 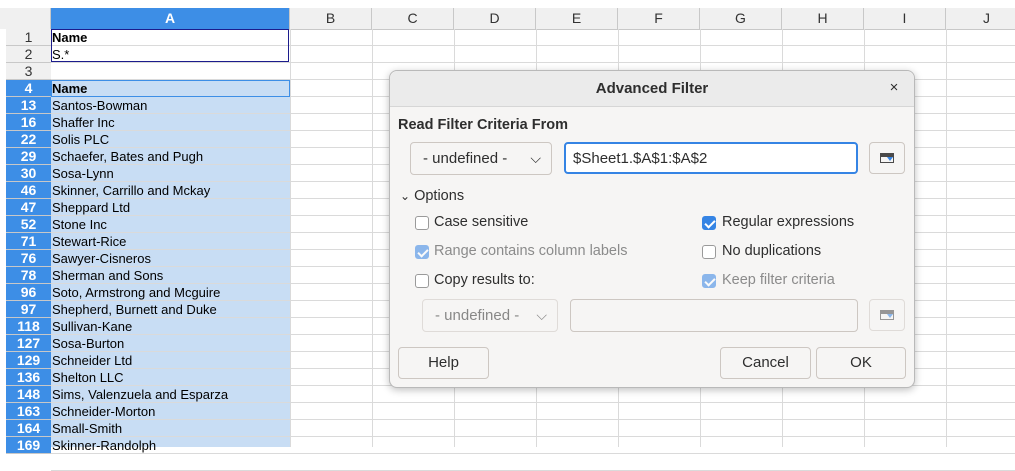 I want to click on row-header: 30, so click(x=28, y=173).